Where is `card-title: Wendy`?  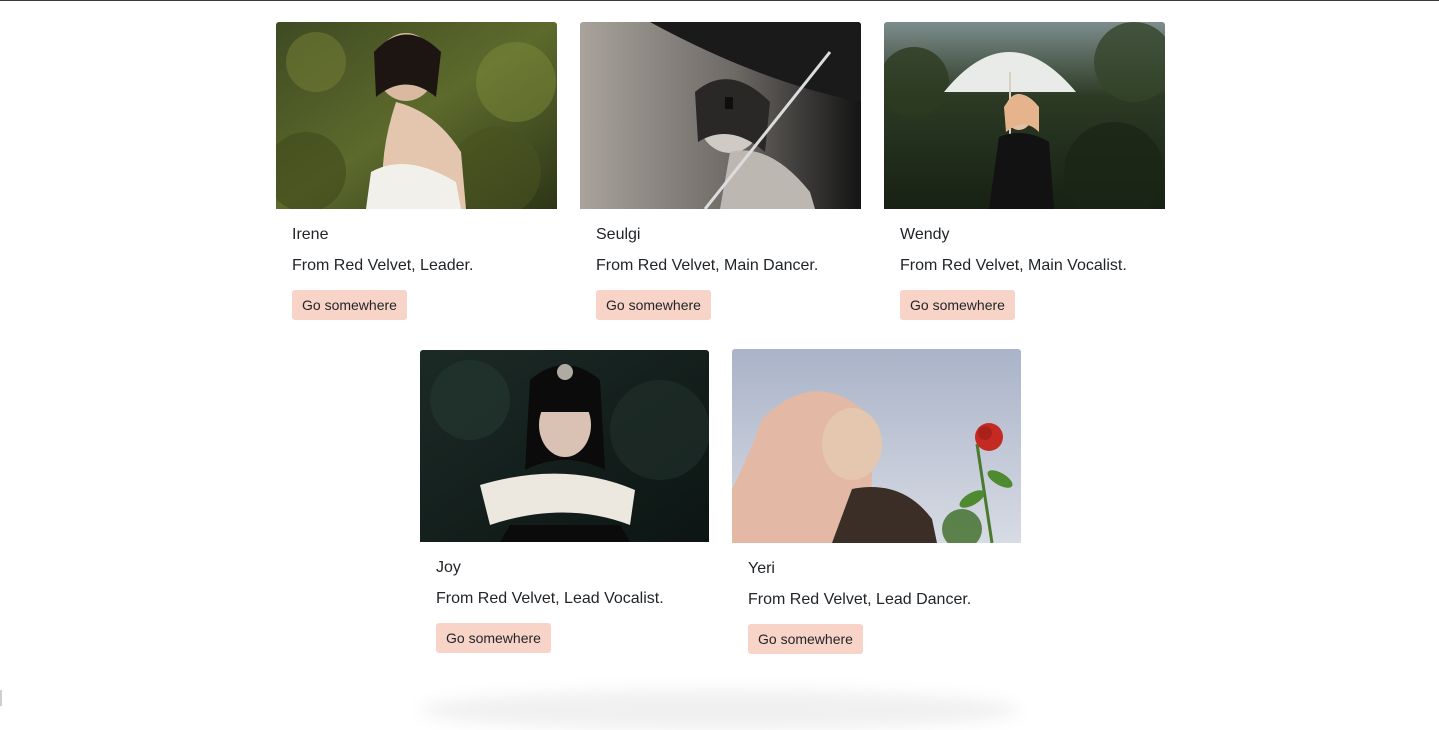 card-title: Wendy is located at coordinates (925, 234).